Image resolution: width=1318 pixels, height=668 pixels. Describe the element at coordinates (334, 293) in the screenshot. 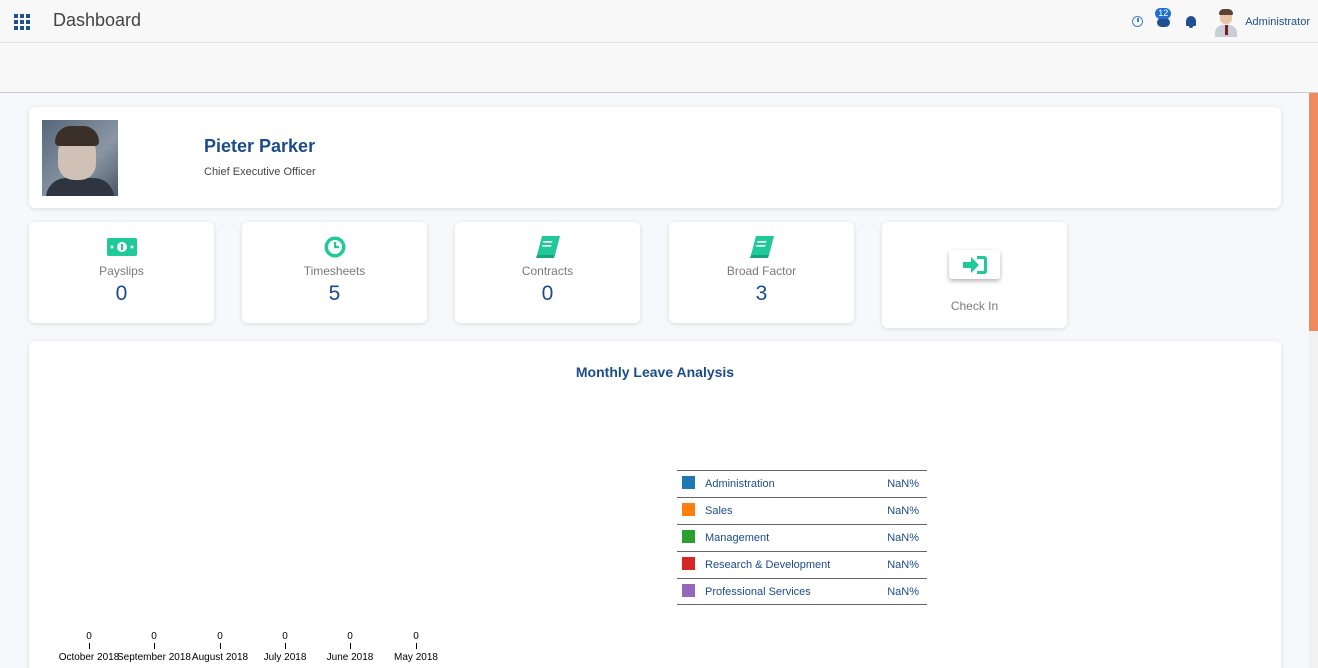

I see `stat-value: 5` at that location.